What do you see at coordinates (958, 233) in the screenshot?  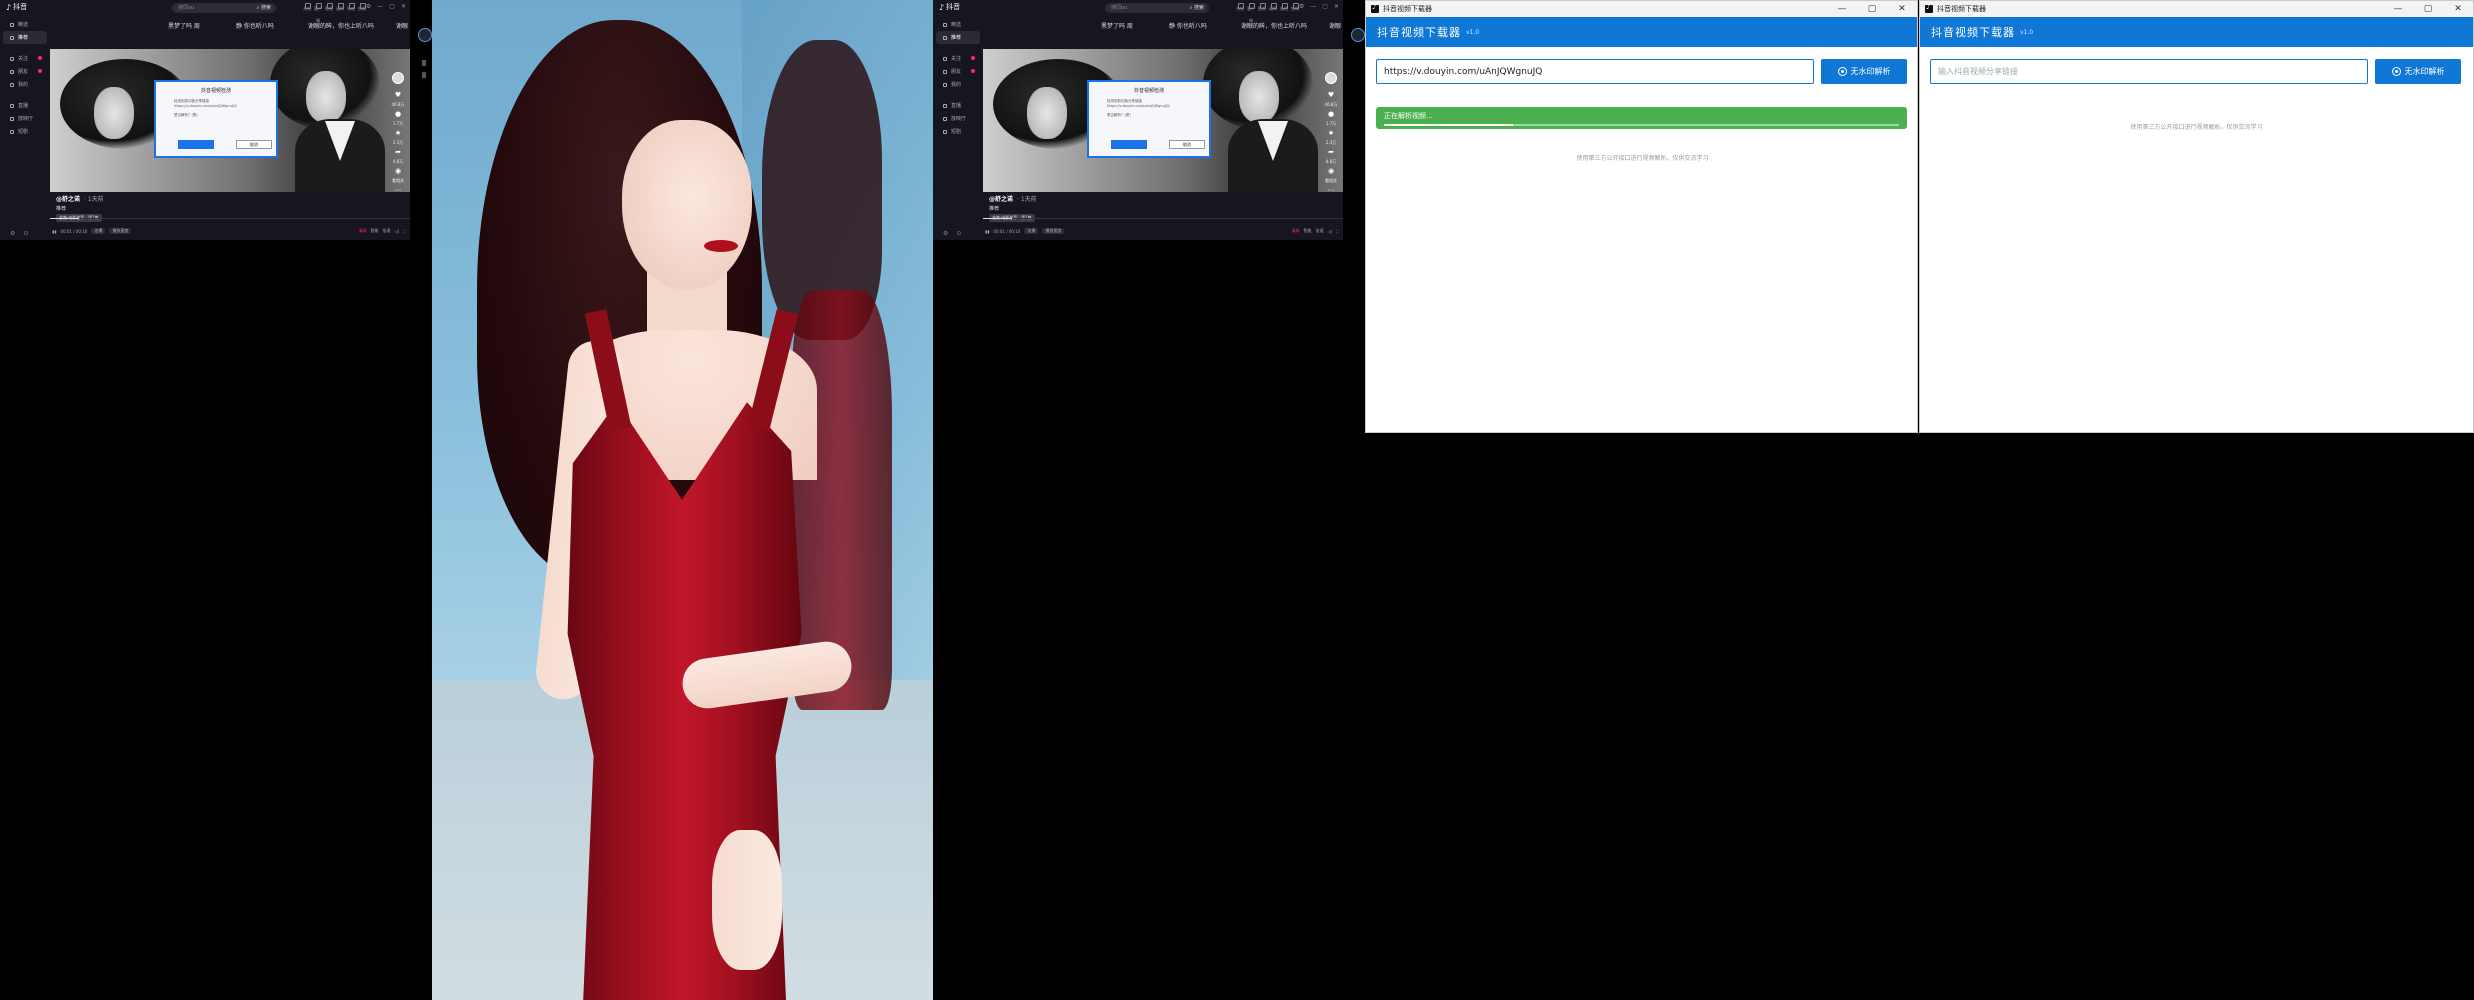 I see `help-icon: ⊙` at bounding box center [958, 233].